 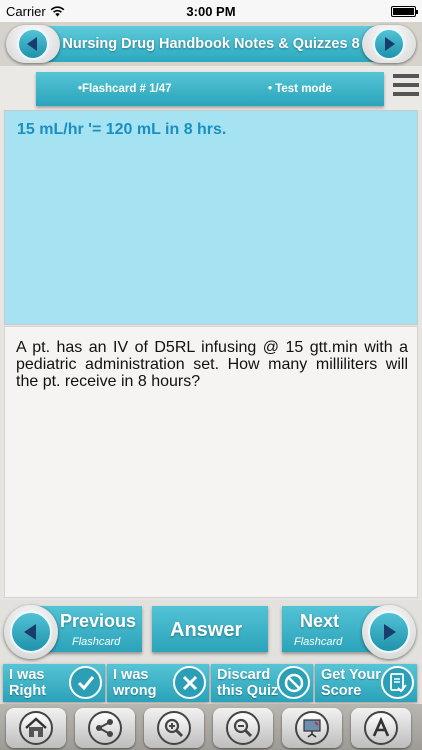 What do you see at coordinates (131, 675) in the screenshot?
I see `wrong-label-line1: I was` at bounding box center [131, 675].